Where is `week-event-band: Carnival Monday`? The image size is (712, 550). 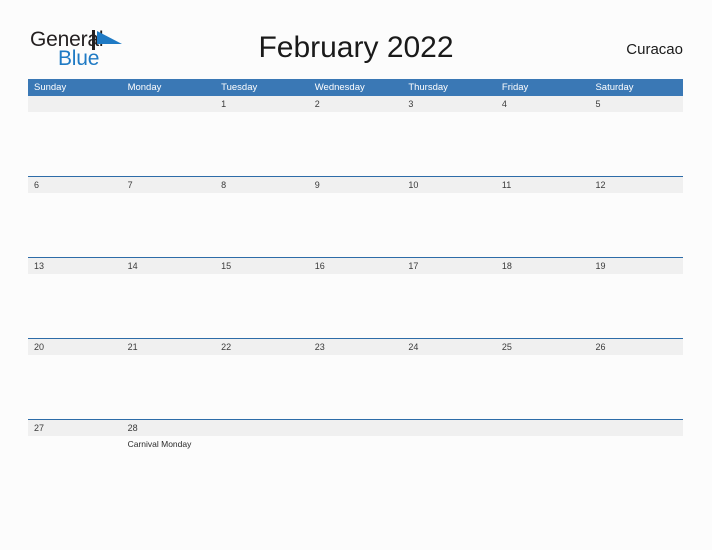 week-event-band: Carnival Monday is located at coordinates (355, 443).